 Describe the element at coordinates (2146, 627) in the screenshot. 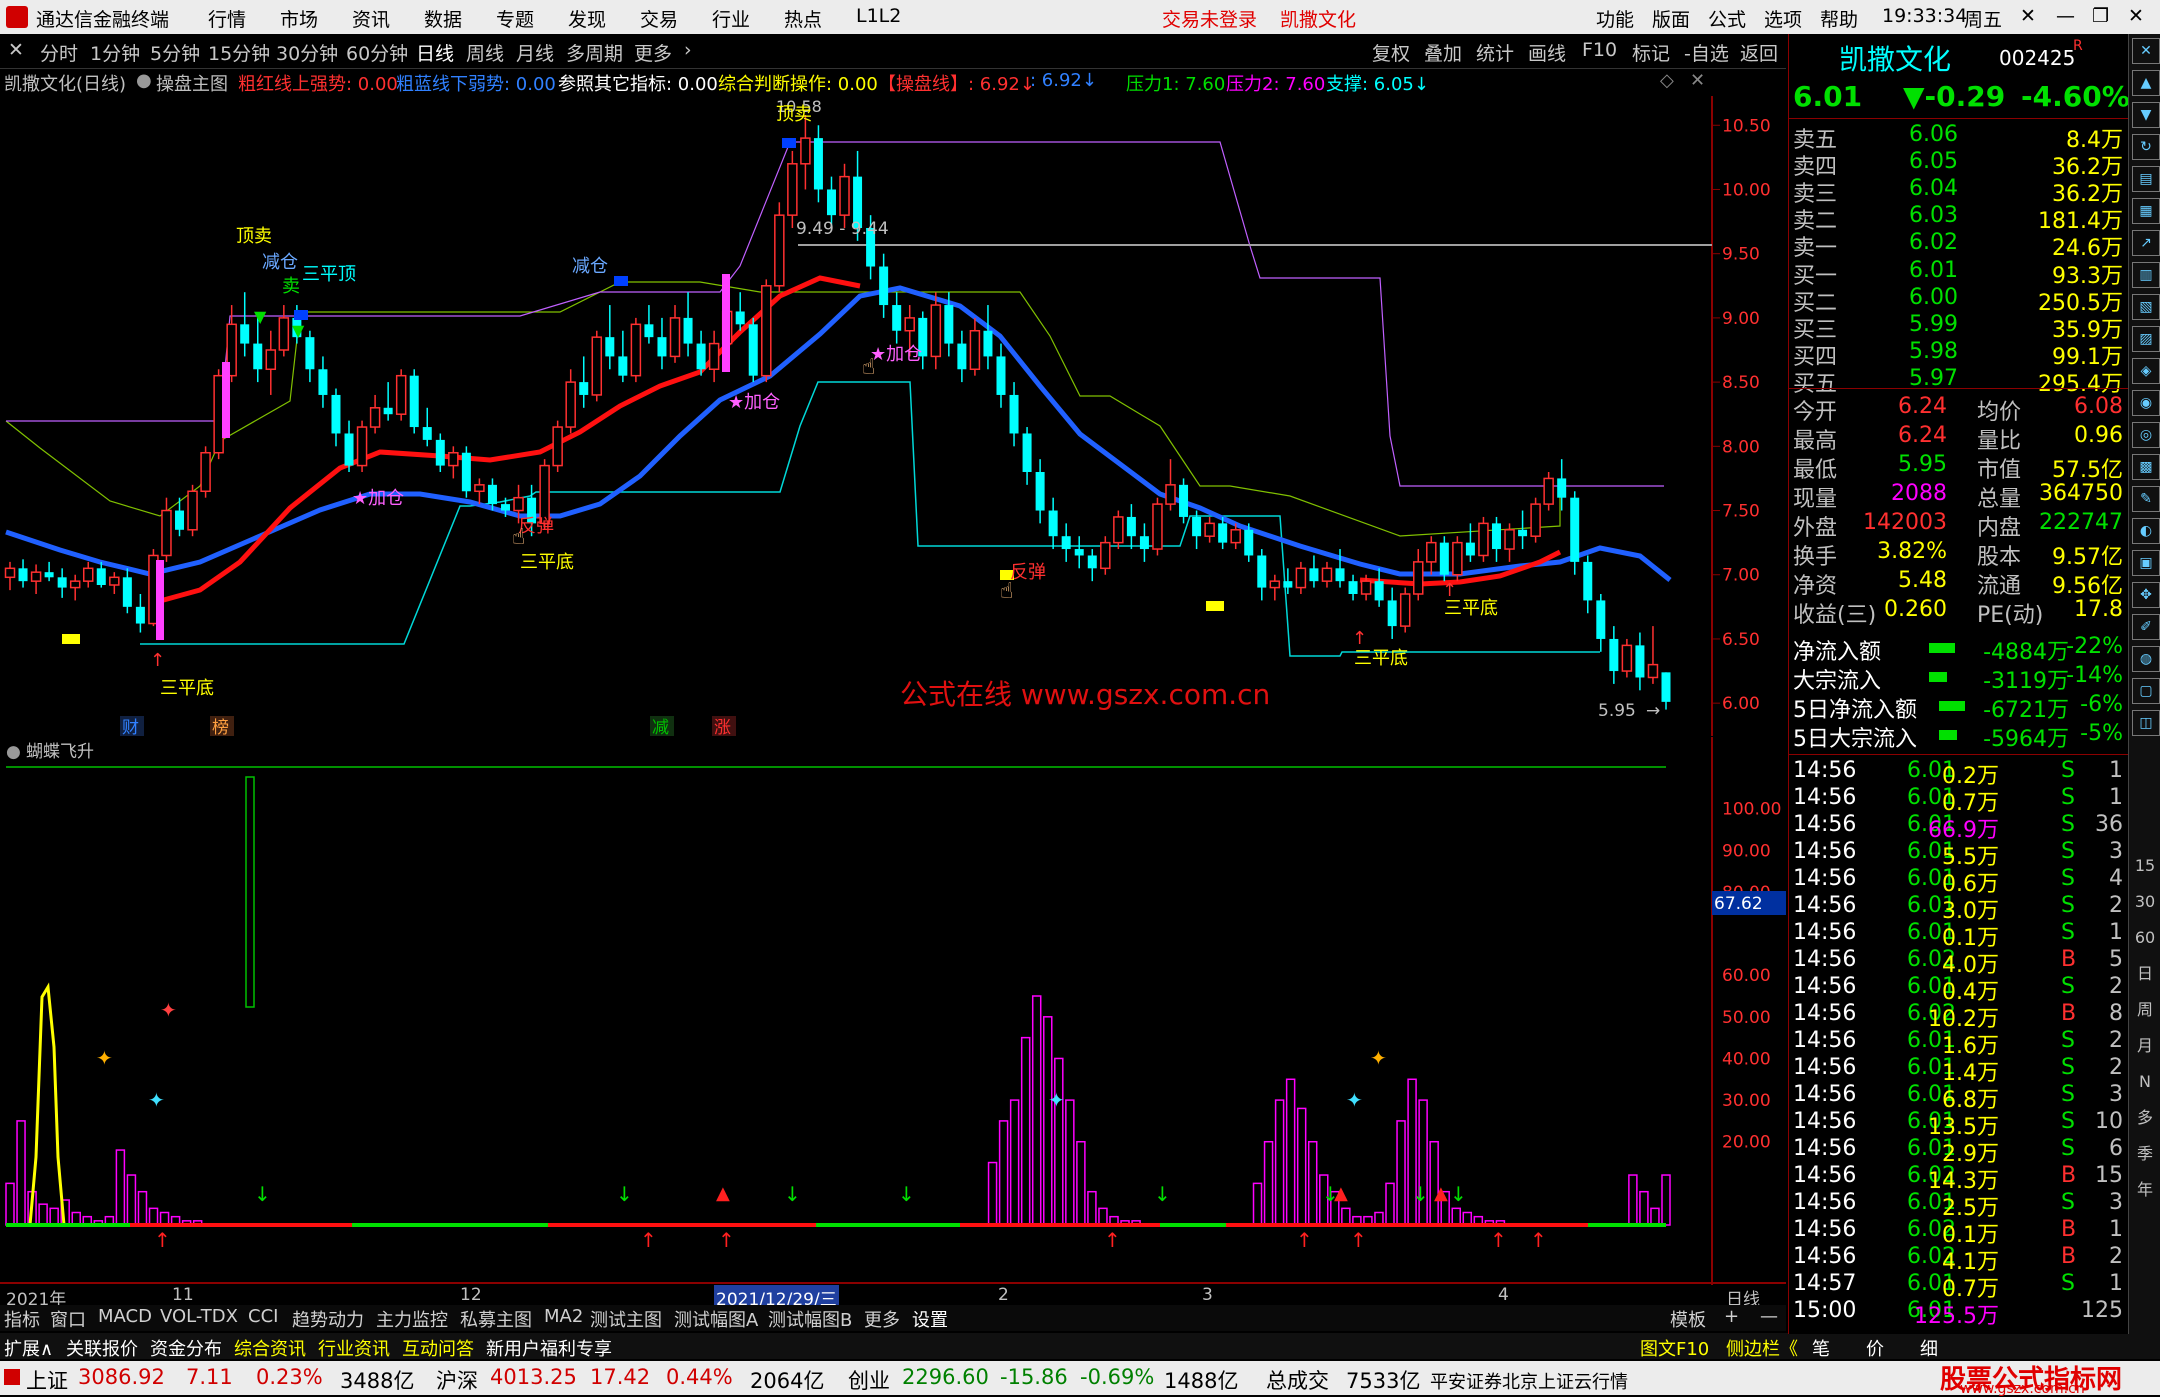

I see `side-tool-icon: ✐` at that location.